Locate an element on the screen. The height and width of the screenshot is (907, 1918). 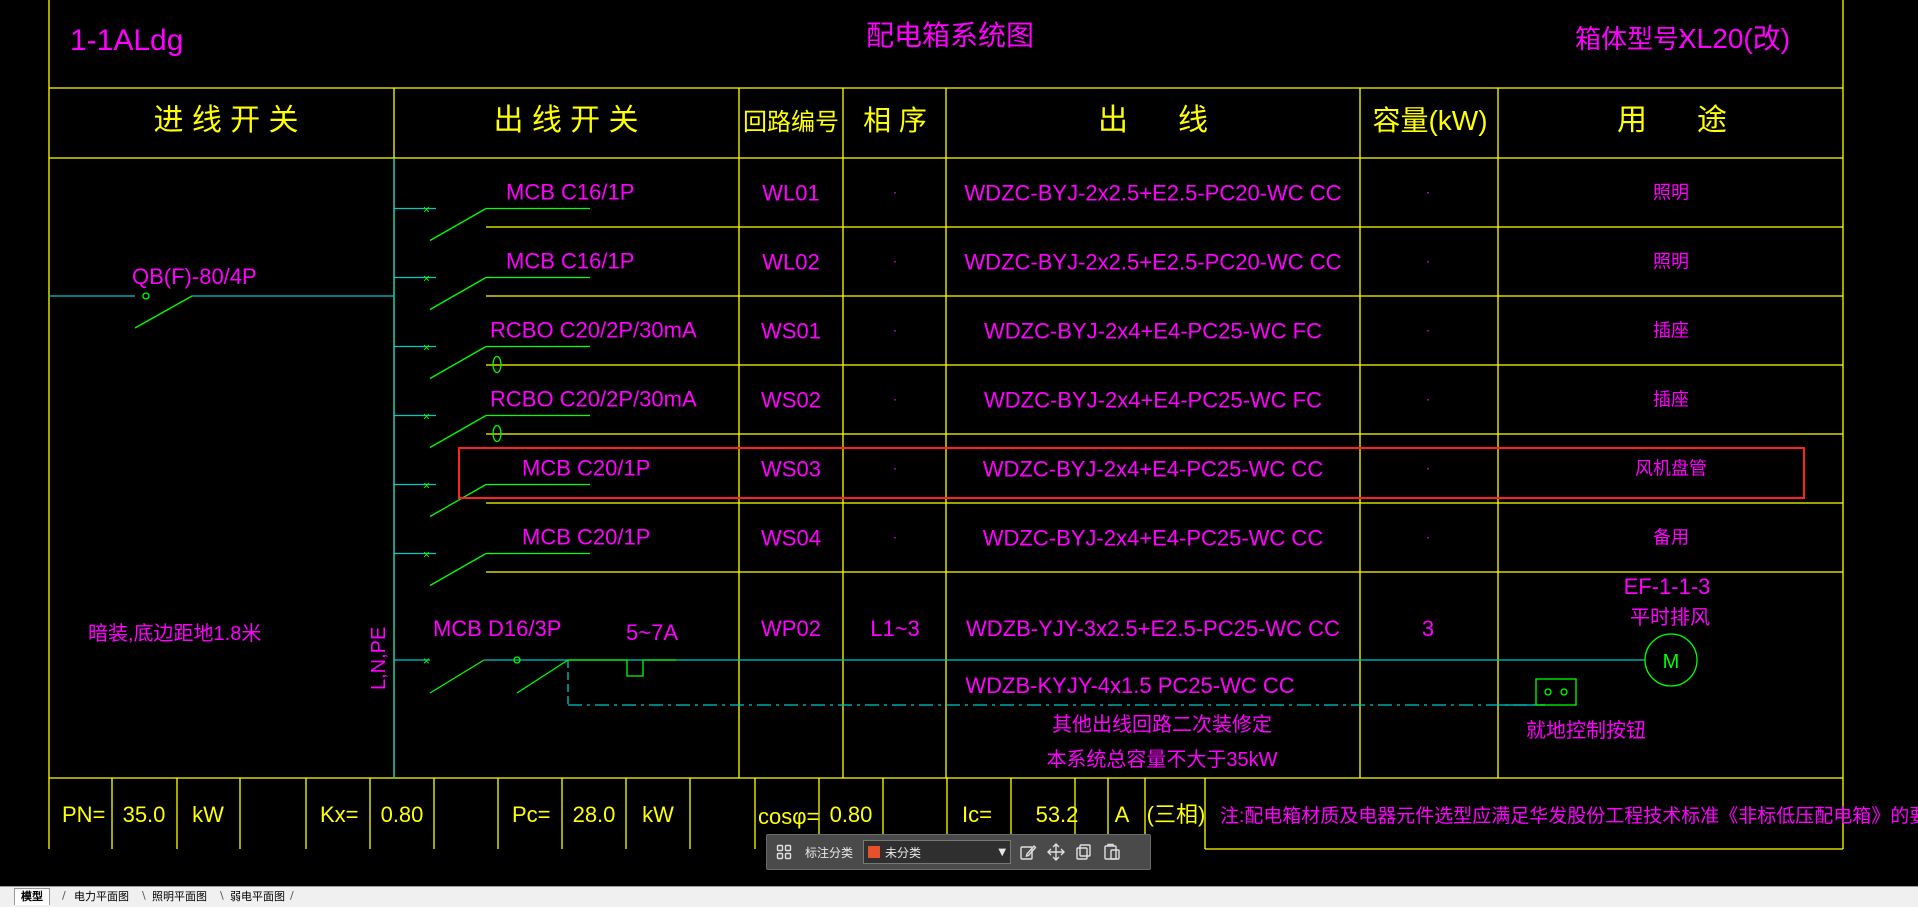
tab-power-plan: 电力平面图 is located at coordinates (101, 897).